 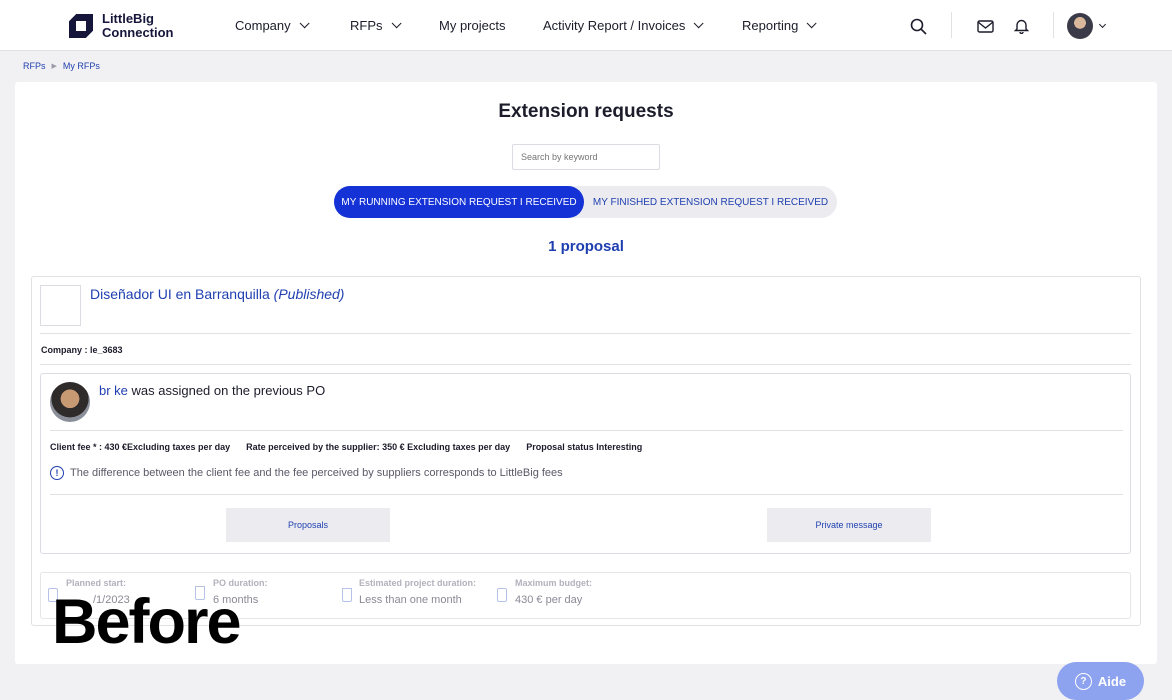 What do you see at coordinates (113, 390) in the screenshot?
I see `person-name-link: br ke` at bounding box center [113, 390].